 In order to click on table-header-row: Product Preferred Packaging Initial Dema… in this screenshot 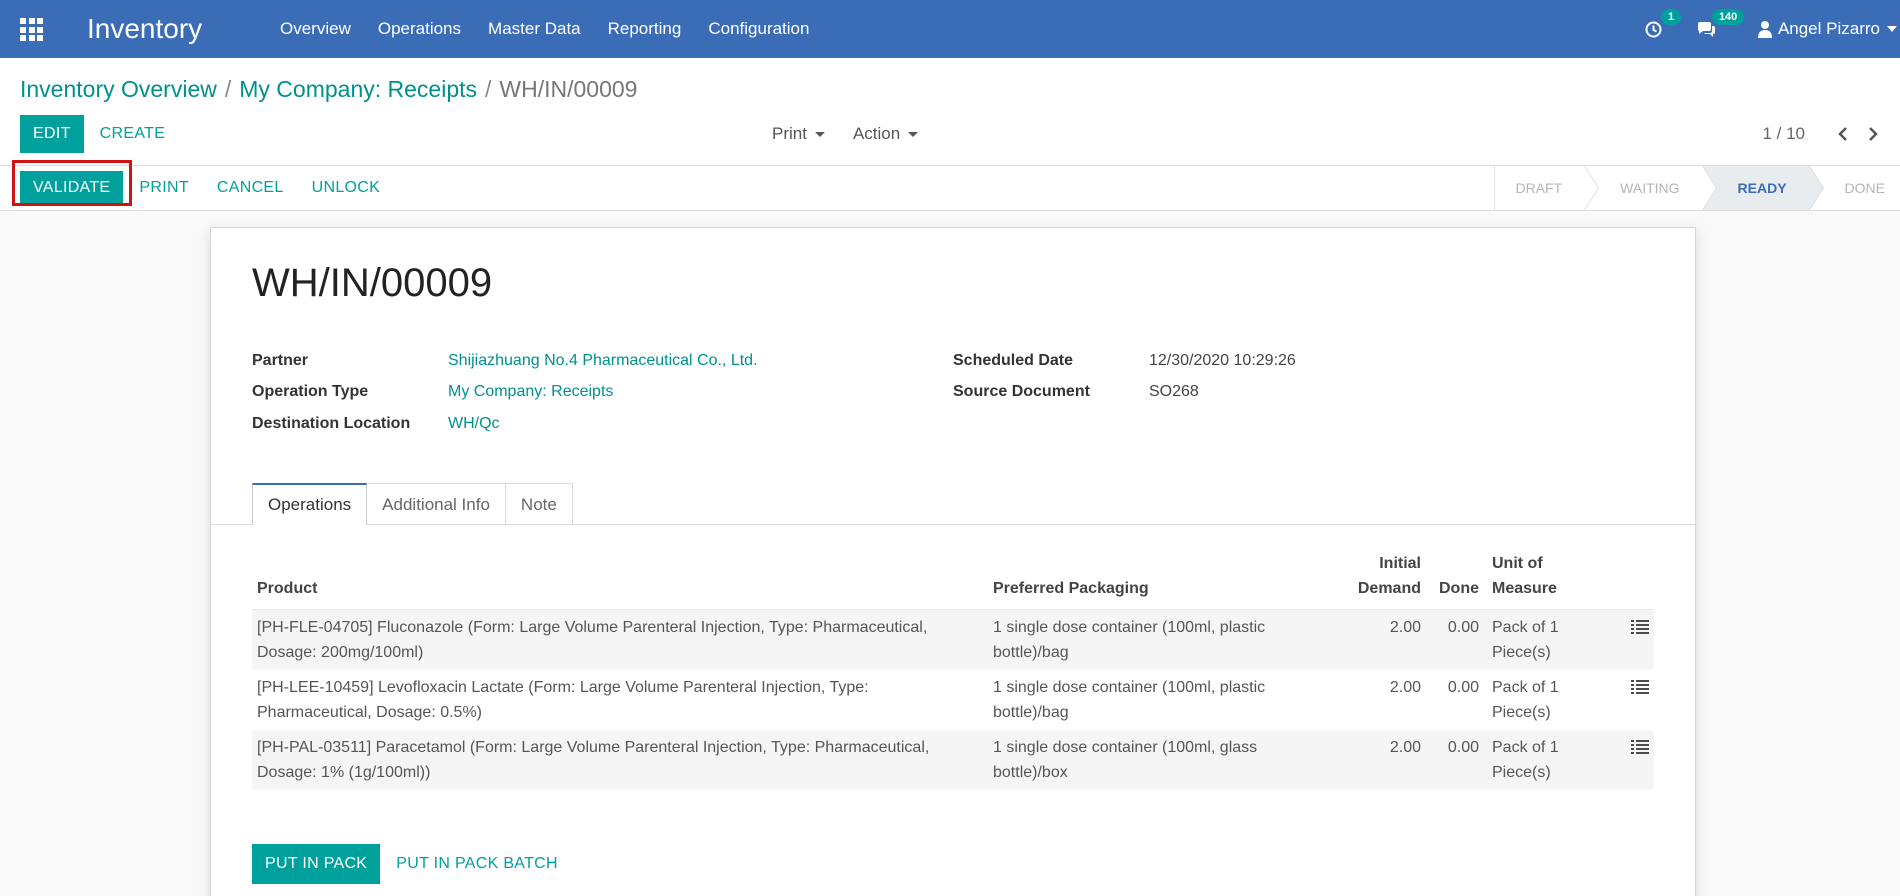, I will do `click(953, 580)`.